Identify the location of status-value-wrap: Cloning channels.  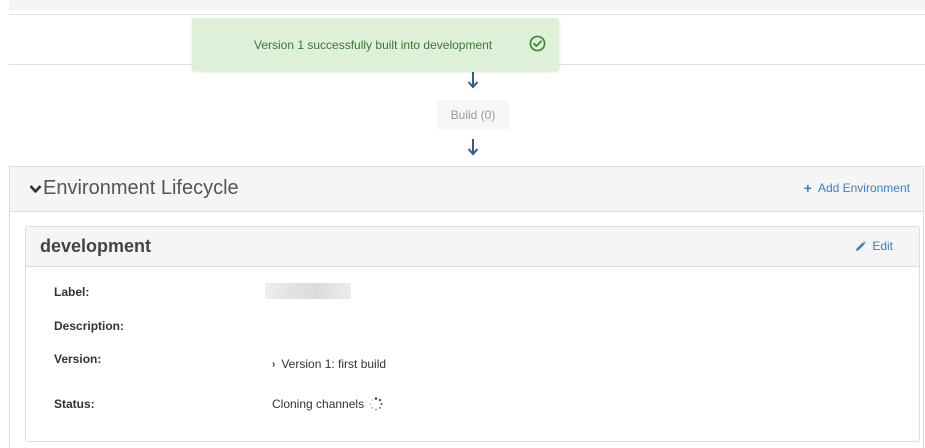
(328, 404).